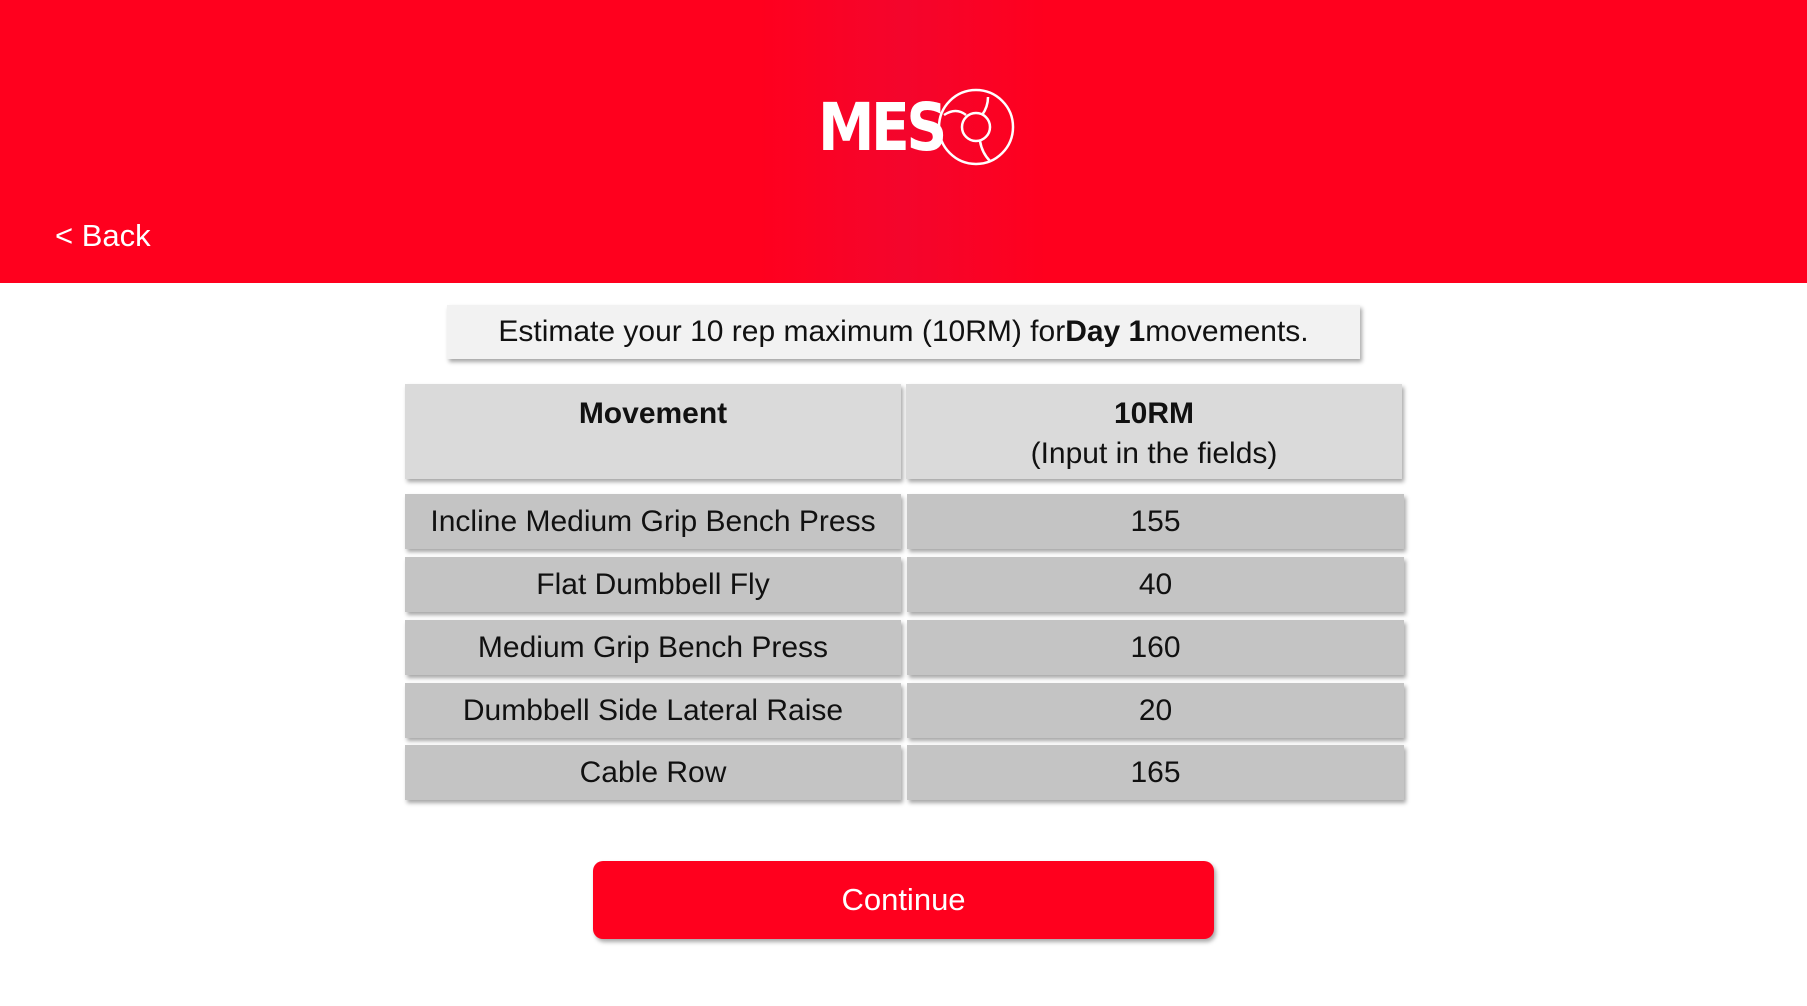  What do you see at coordinates (1154, 453) in the screenshot?
I see `column-header-10rm-subtitle: (Input in the fields)` at bounding box center [1154, 453].